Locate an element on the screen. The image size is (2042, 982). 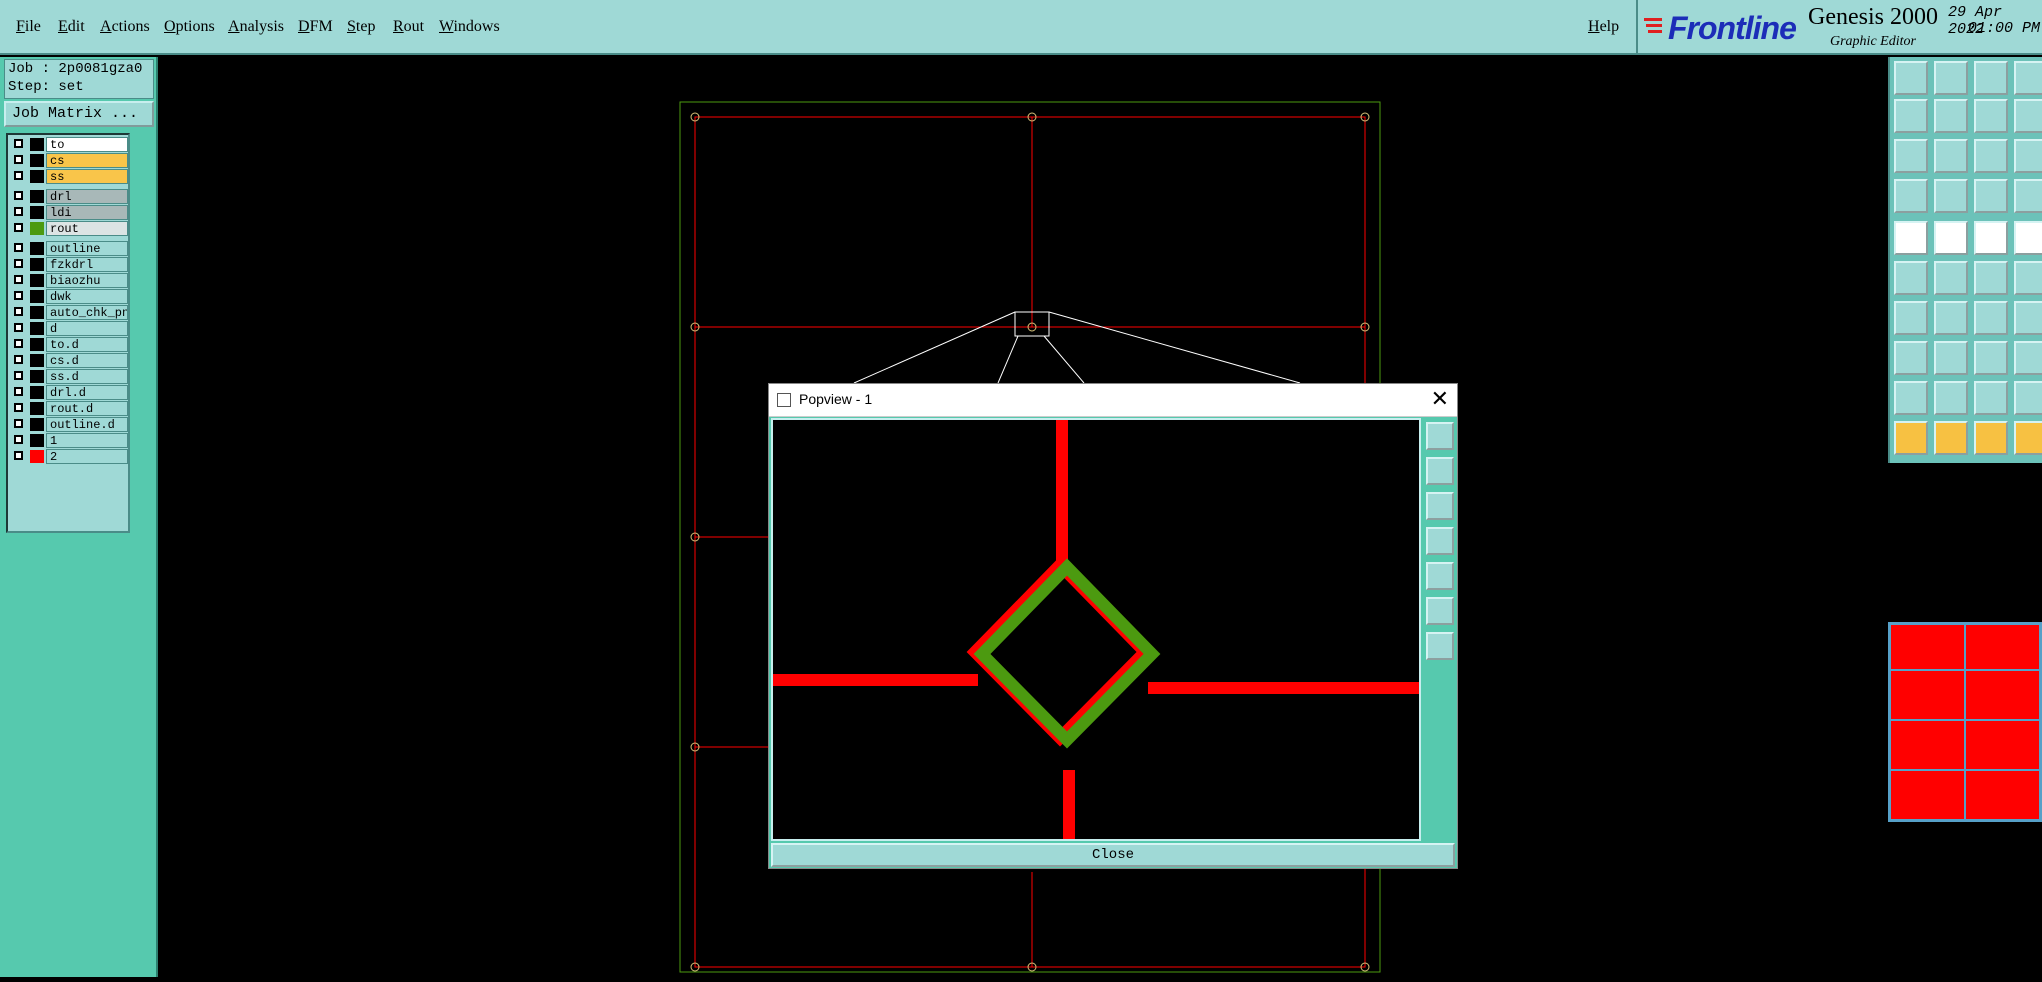
layer-row: rout is located at coordinates (69, 228).